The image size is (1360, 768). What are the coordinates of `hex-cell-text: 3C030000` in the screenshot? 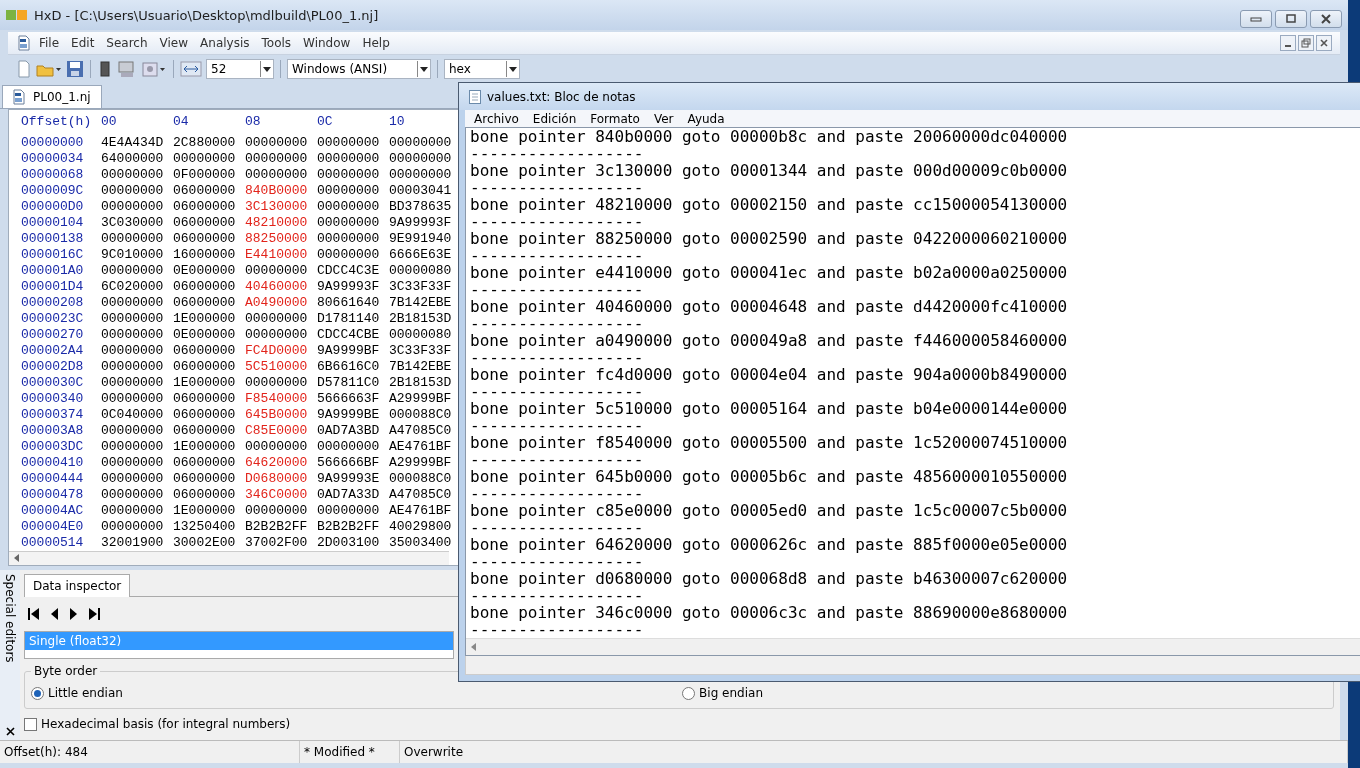 It's located at (133, 223).